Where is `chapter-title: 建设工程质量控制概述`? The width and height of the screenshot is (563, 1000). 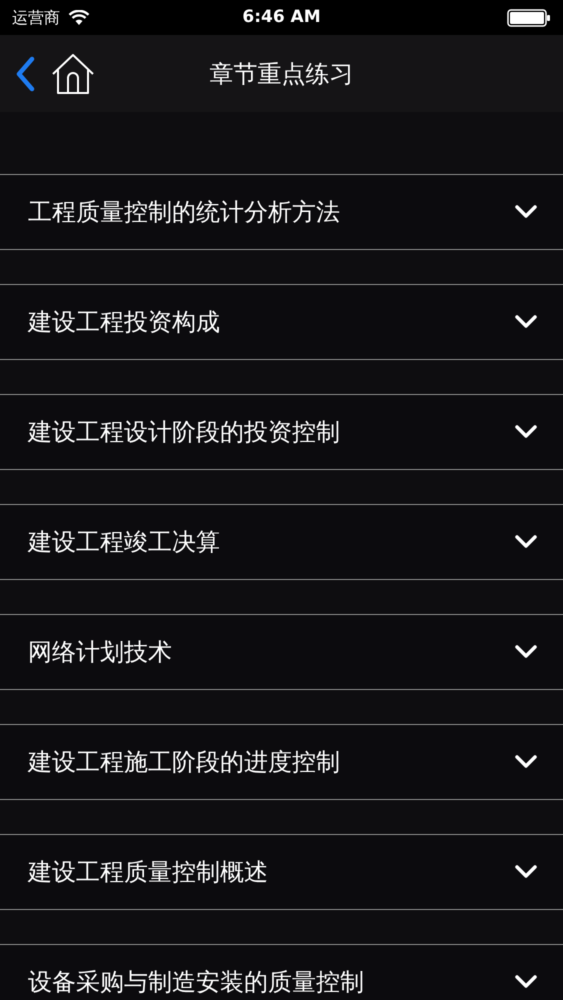
chapter-title: 建设工程质量控制概述 is located at coordinates (148, 872).